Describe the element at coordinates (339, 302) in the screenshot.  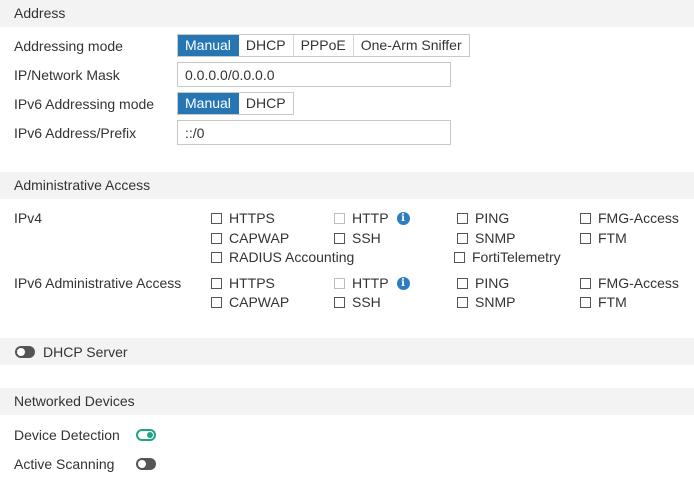
I see `ipv6-ssh-checkbox` at that location.